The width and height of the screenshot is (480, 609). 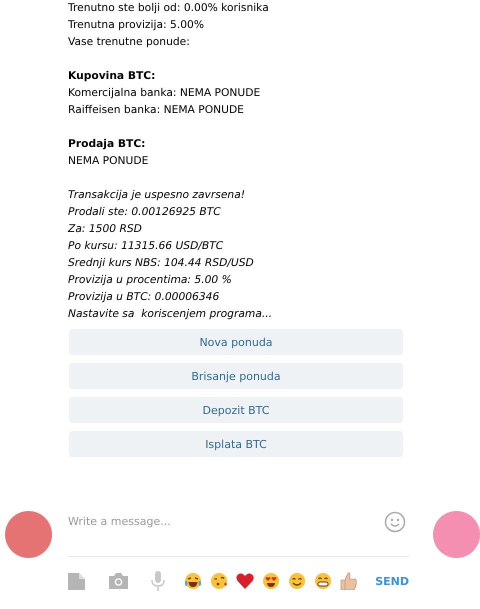 I want to click on keyboard-button: Depozit BTC, so click(x=236, y=410).